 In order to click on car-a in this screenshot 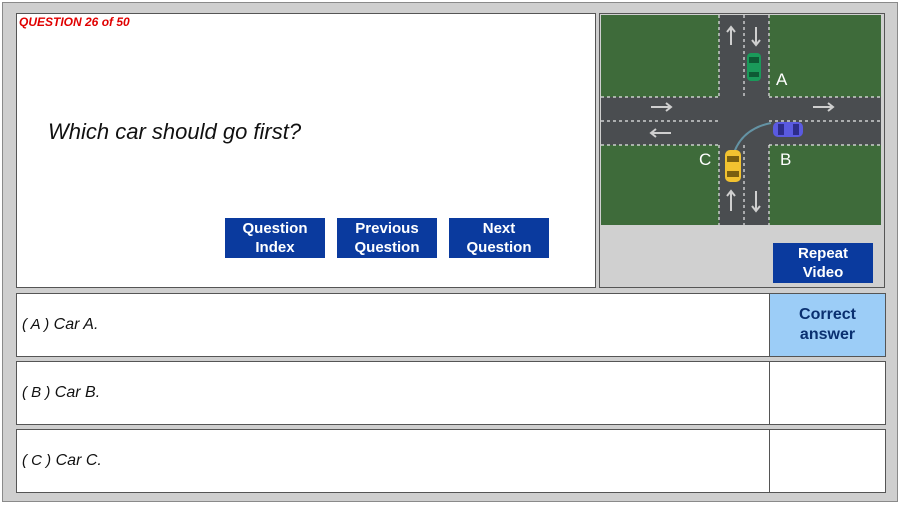, I will do `click(754, 67)`.